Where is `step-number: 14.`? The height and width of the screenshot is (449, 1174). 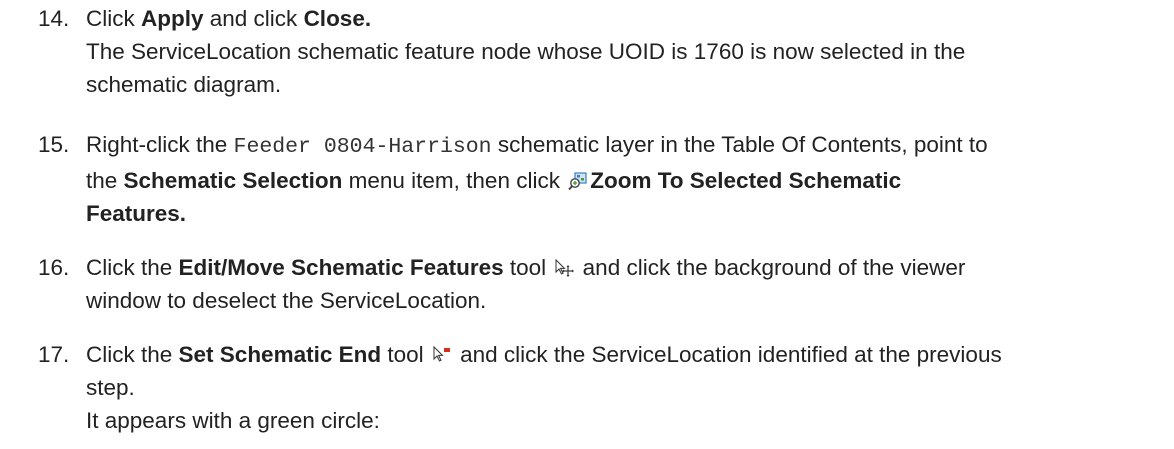
step-number: 14. is located at coordinates (54, 18).